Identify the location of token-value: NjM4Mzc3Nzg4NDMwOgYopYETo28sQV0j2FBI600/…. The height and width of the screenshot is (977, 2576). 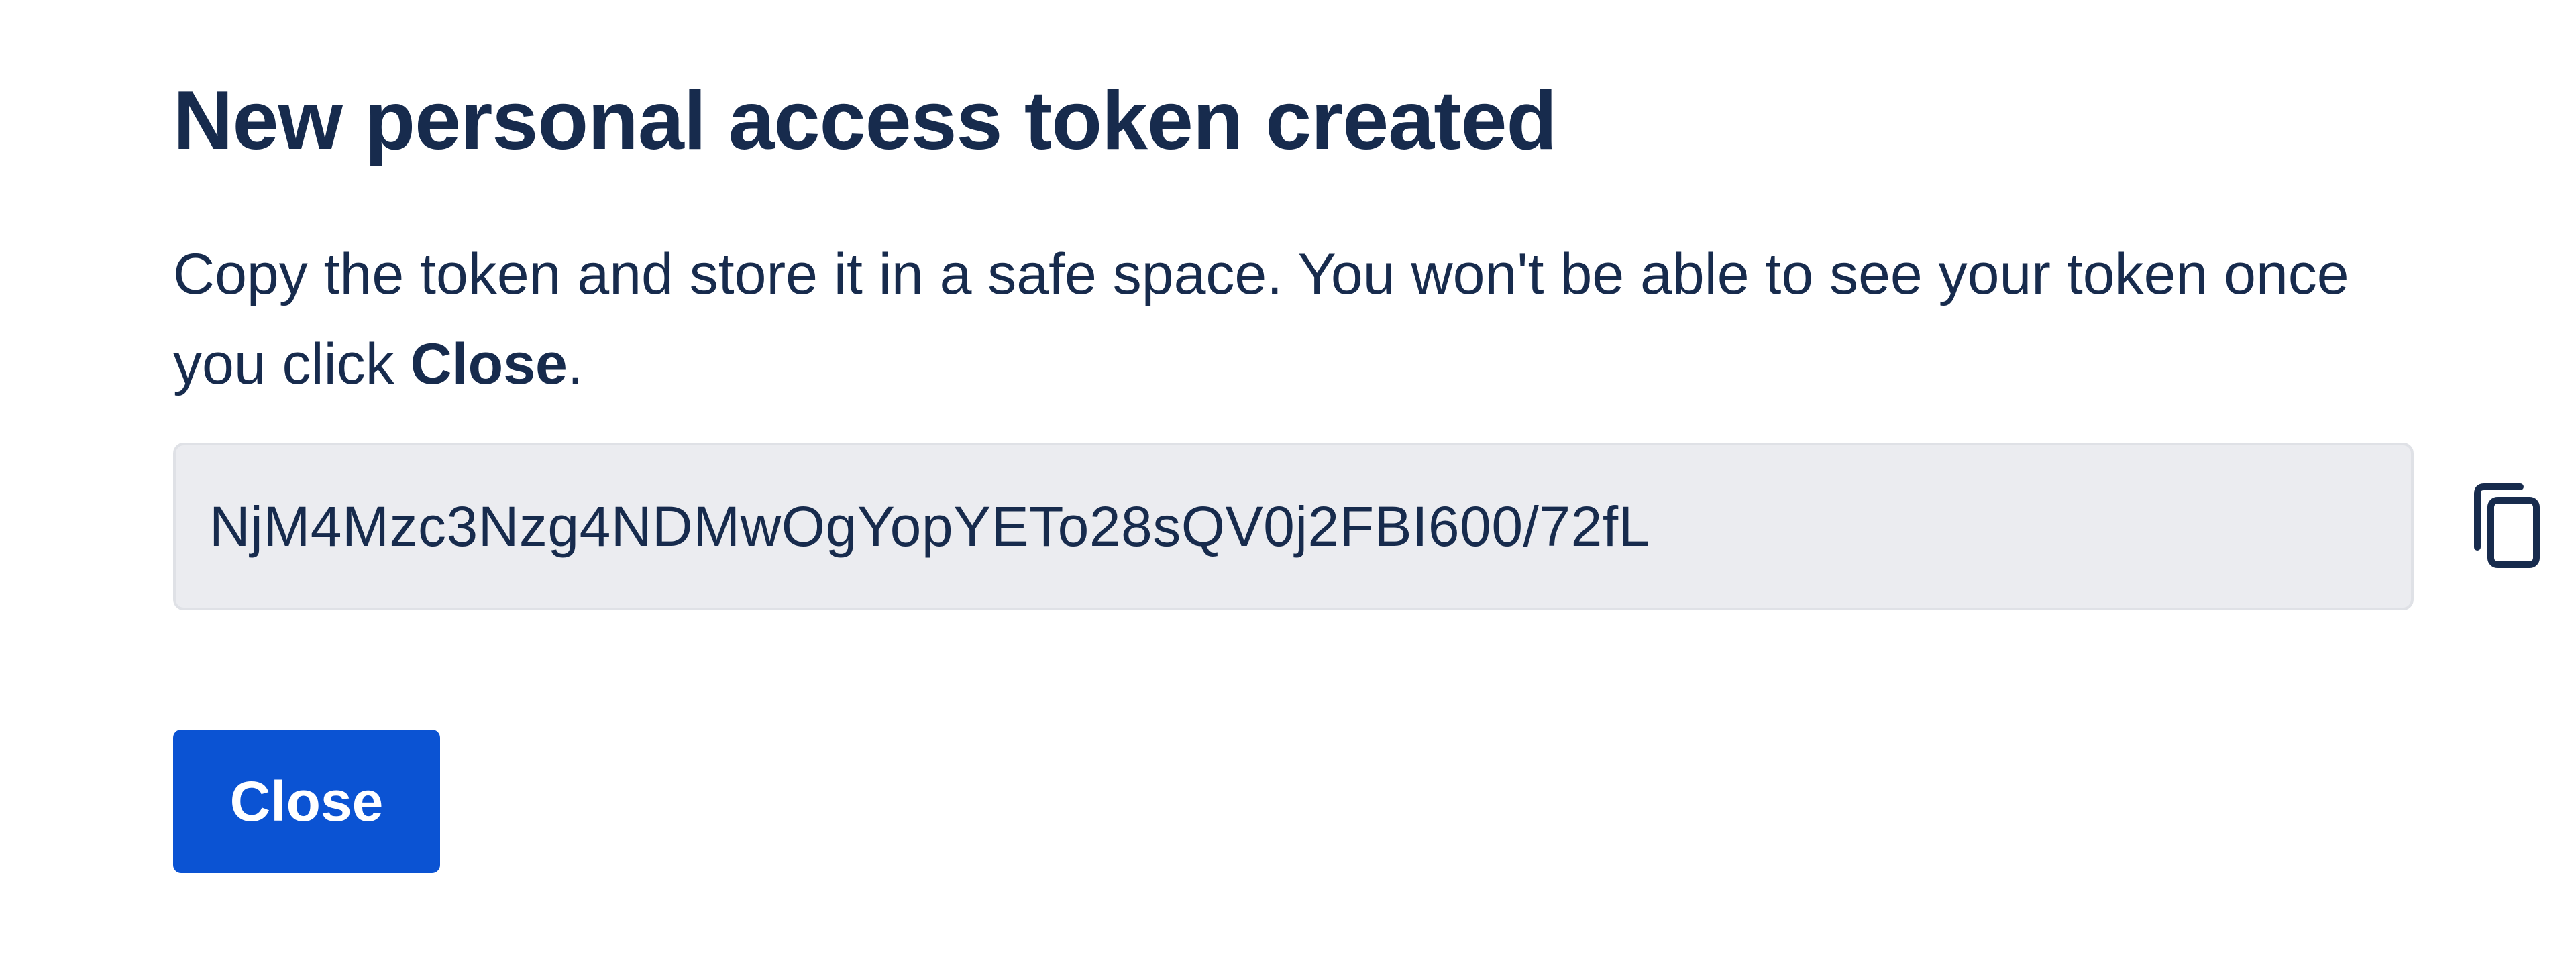
(929, 526).